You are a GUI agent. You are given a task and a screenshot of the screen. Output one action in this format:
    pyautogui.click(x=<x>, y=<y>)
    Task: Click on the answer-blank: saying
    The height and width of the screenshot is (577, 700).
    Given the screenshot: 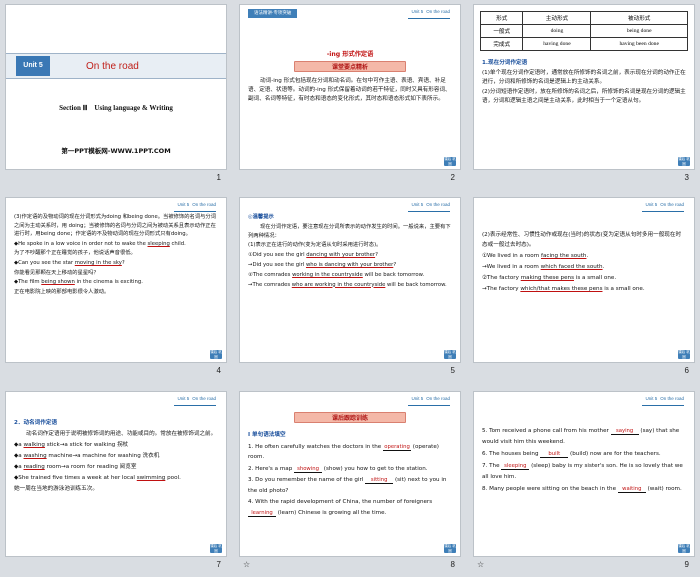 What is the action you would take?
    pyautogui.click(x=624, y=431)
    